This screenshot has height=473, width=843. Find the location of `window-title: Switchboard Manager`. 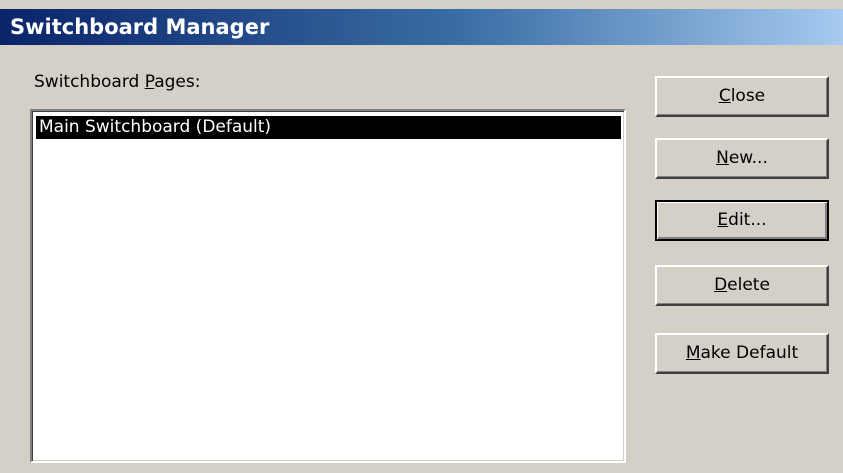

window-title: Switchboard Manager is located at coordinates (140, 27).